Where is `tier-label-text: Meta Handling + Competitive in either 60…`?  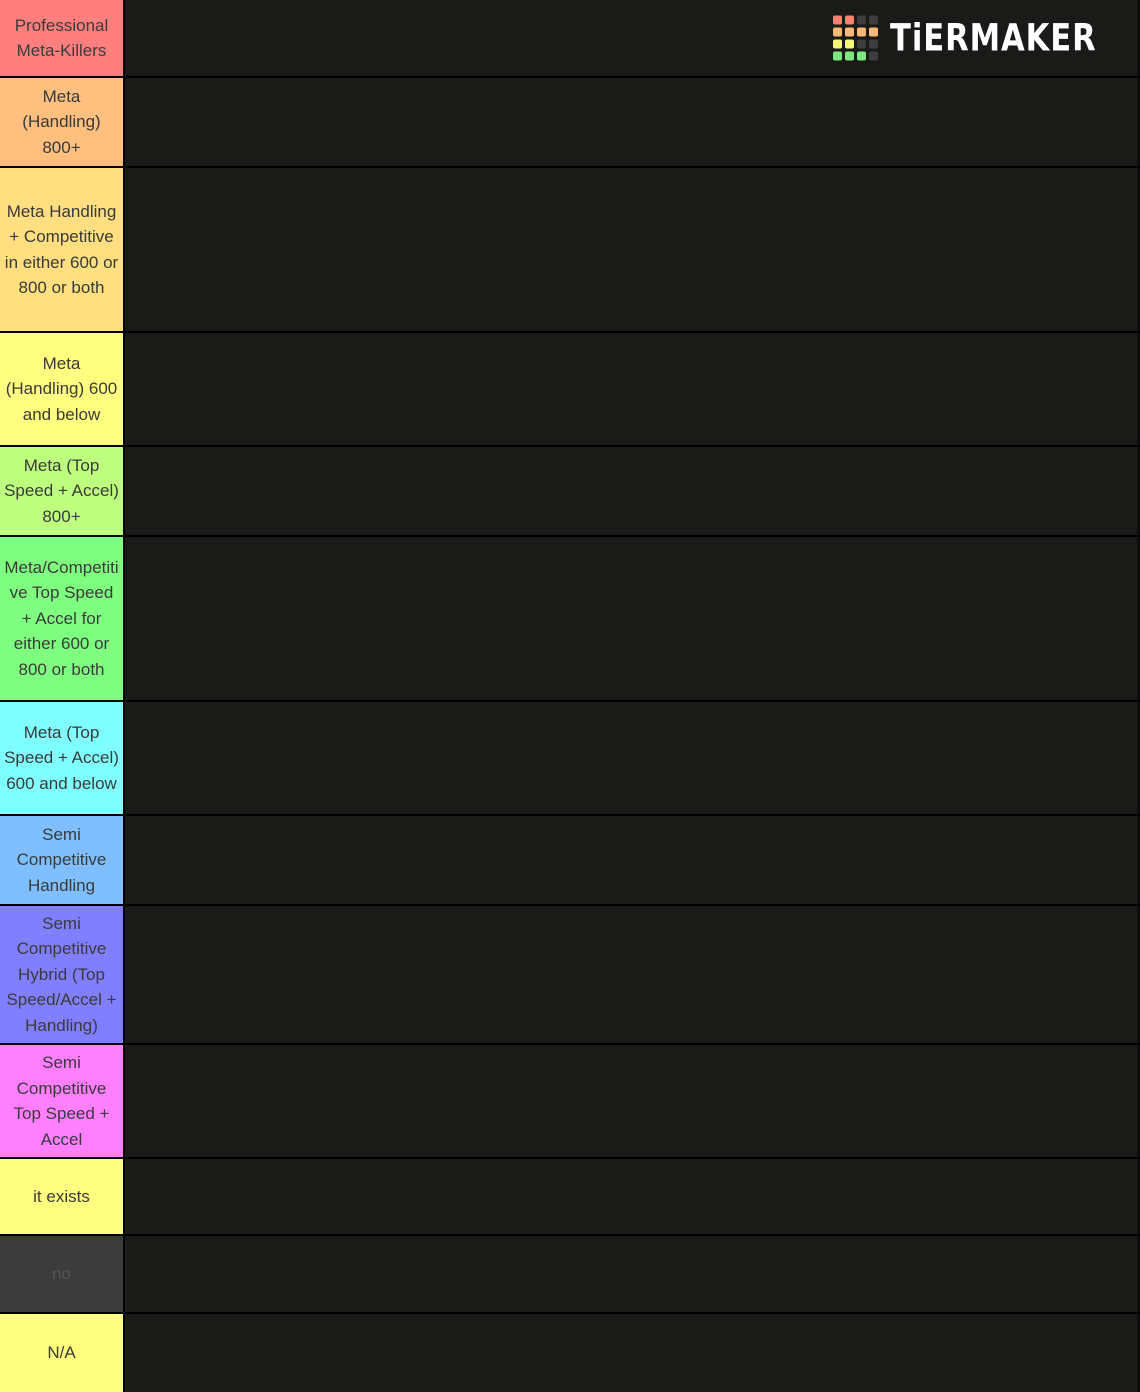 tier-label-text: Meta Handling + Competitive in either 60… is located at coordinates (61, 249).